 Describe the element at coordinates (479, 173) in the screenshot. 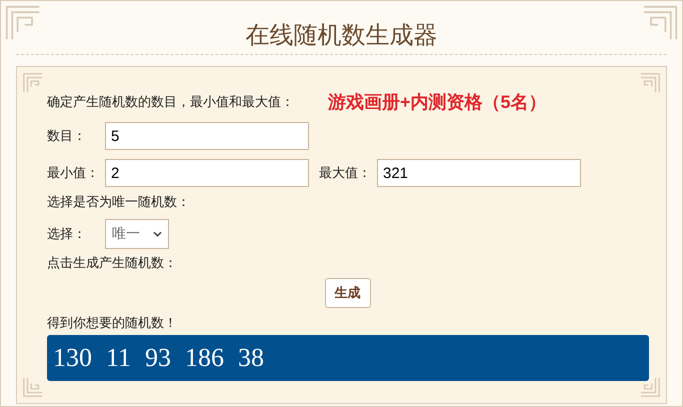

I see `max-input: 321` at that location.